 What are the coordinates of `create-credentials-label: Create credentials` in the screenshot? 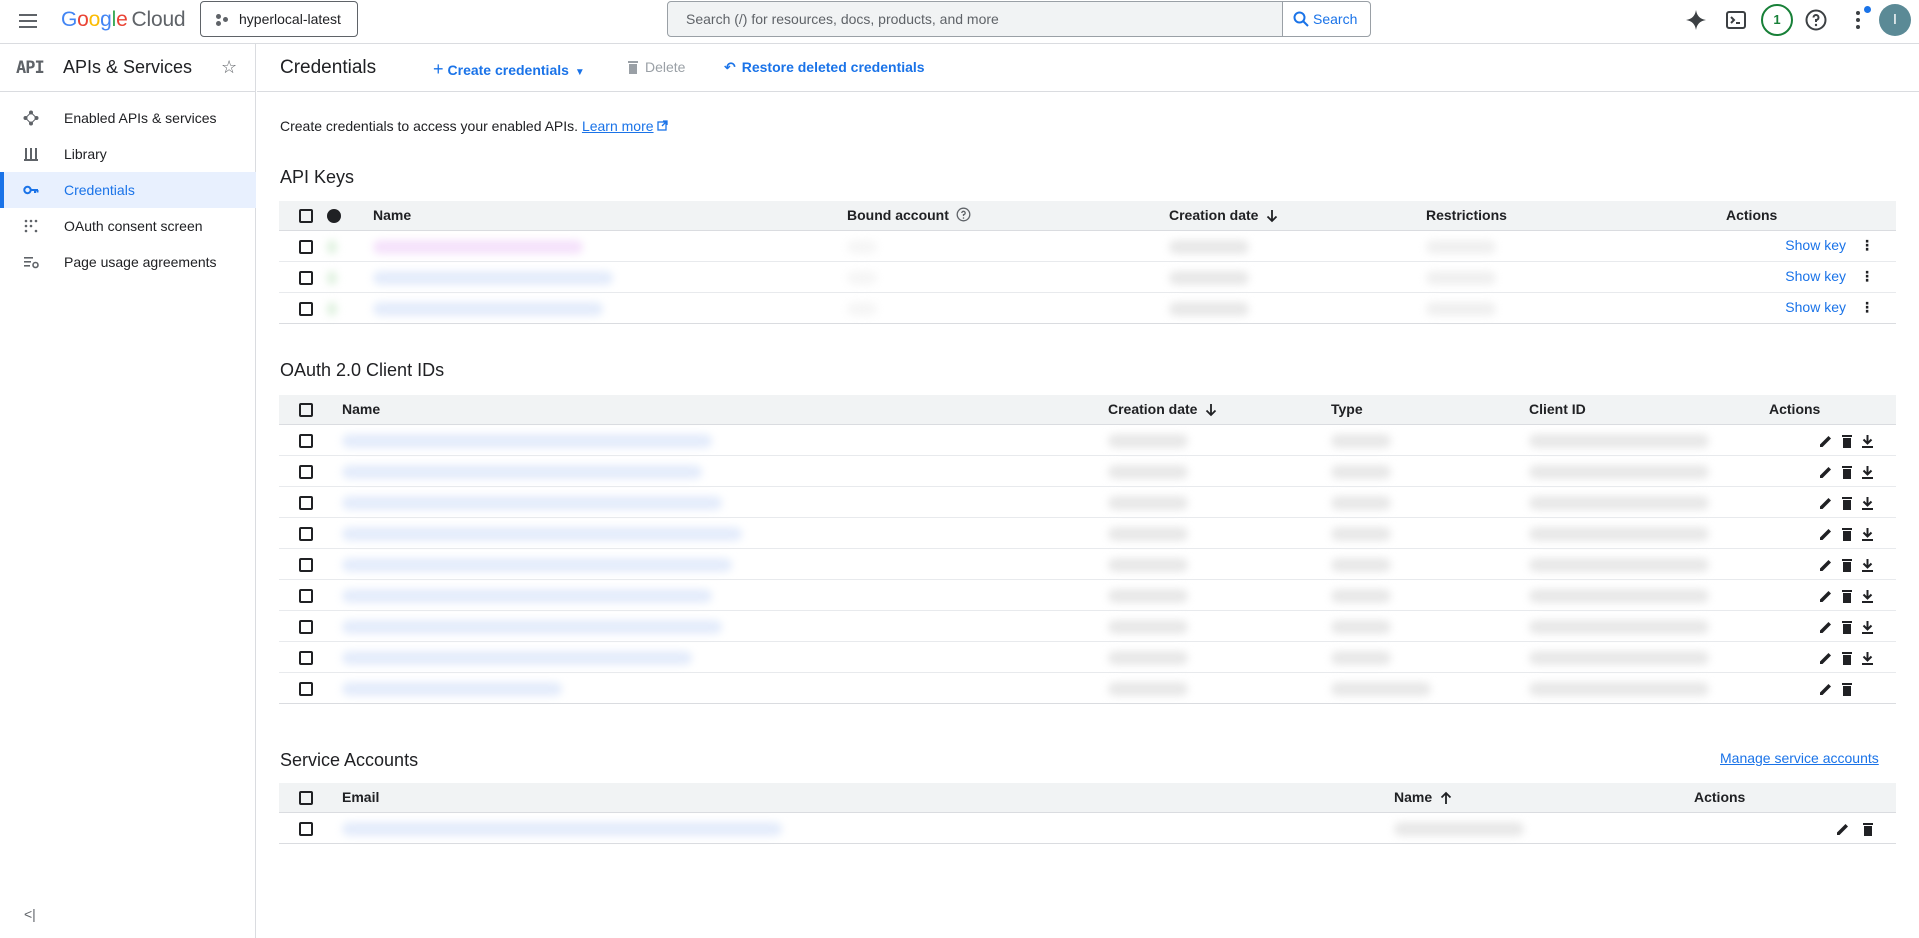 It's located at (508, 70).